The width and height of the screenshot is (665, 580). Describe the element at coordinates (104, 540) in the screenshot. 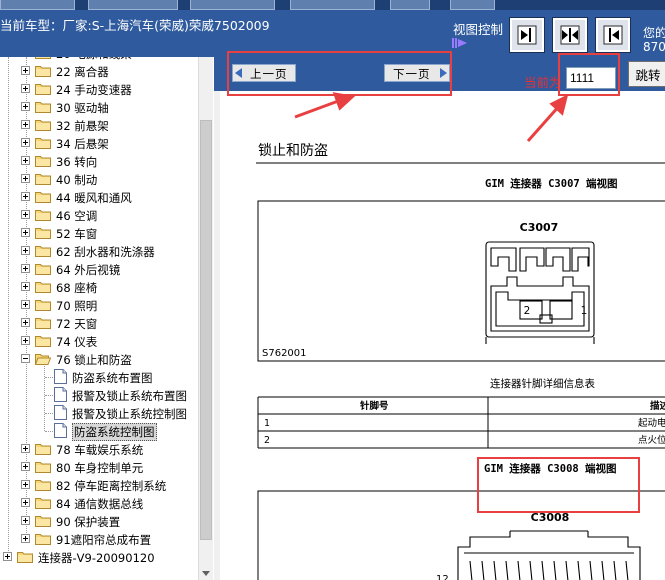

I see `tree-item-label: 91遮阳帘总成布置` at that location.